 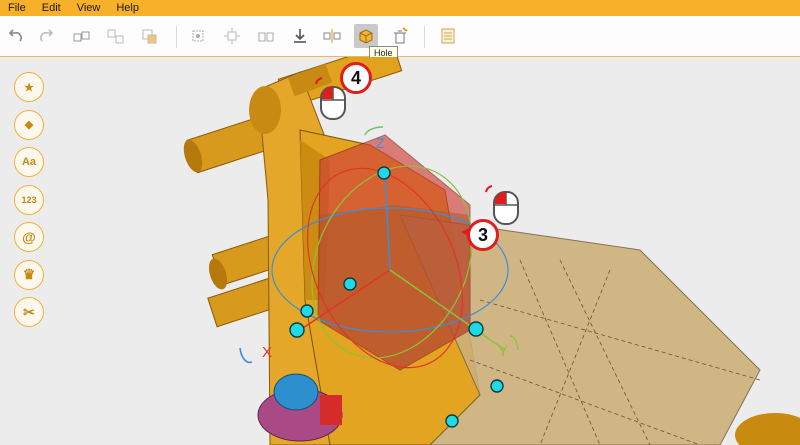 What do you see at coordinates (89, 8) in the screenshot?
I see `menu-view: View` at bounding box center [89, 8].